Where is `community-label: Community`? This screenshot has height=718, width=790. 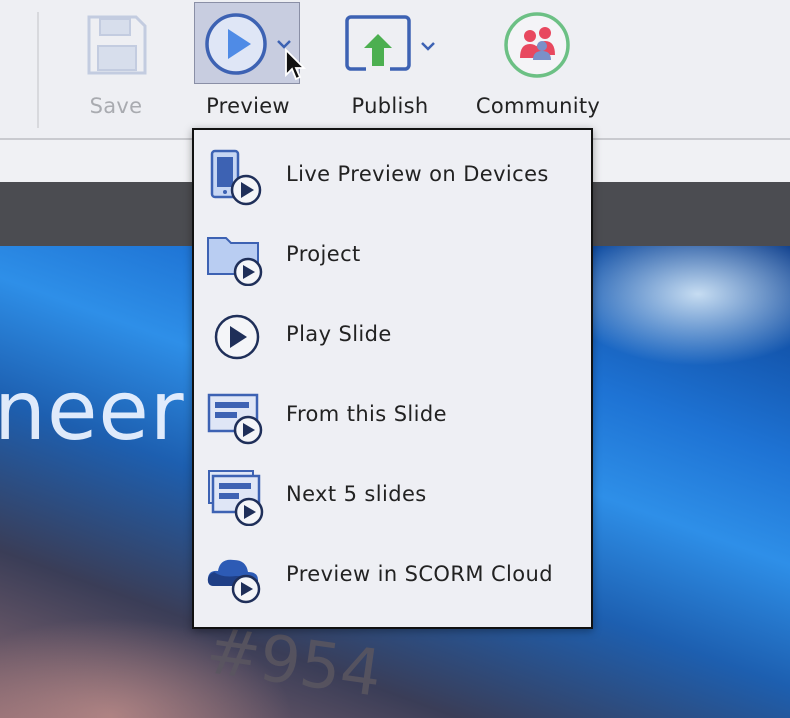 community-label: Community is located at coordinates (538, 106).